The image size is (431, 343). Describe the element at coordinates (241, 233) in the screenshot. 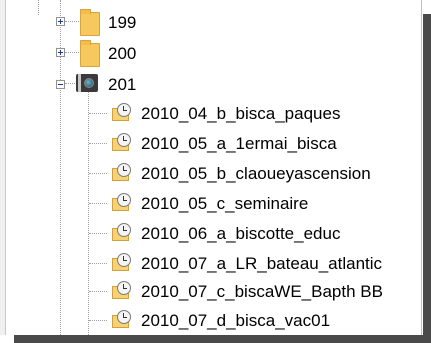

I see `tree-node-label: 2010_06_a_biscotte_educ` at that location.